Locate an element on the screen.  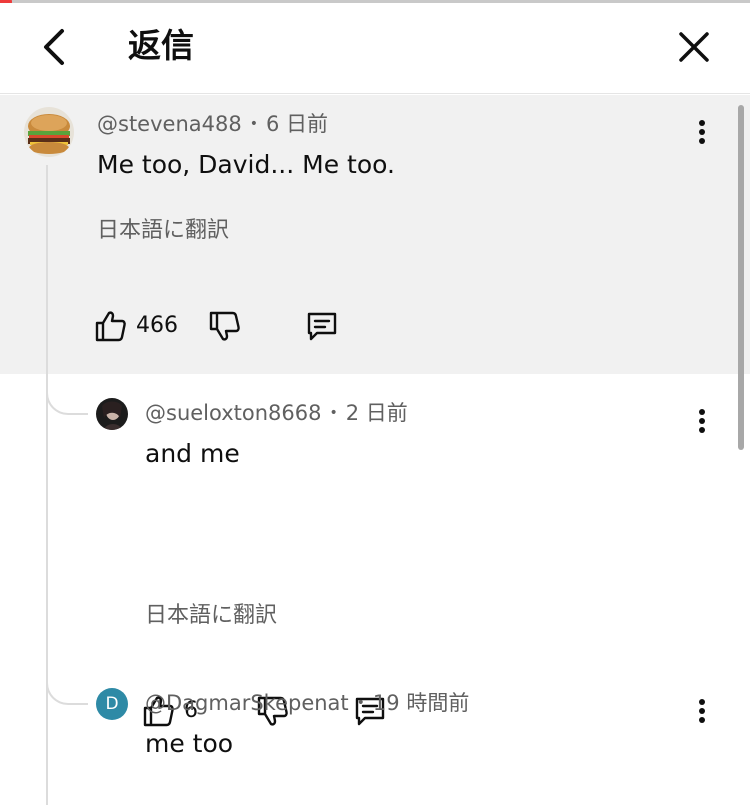
close-button is located at coordinates (694, 47).